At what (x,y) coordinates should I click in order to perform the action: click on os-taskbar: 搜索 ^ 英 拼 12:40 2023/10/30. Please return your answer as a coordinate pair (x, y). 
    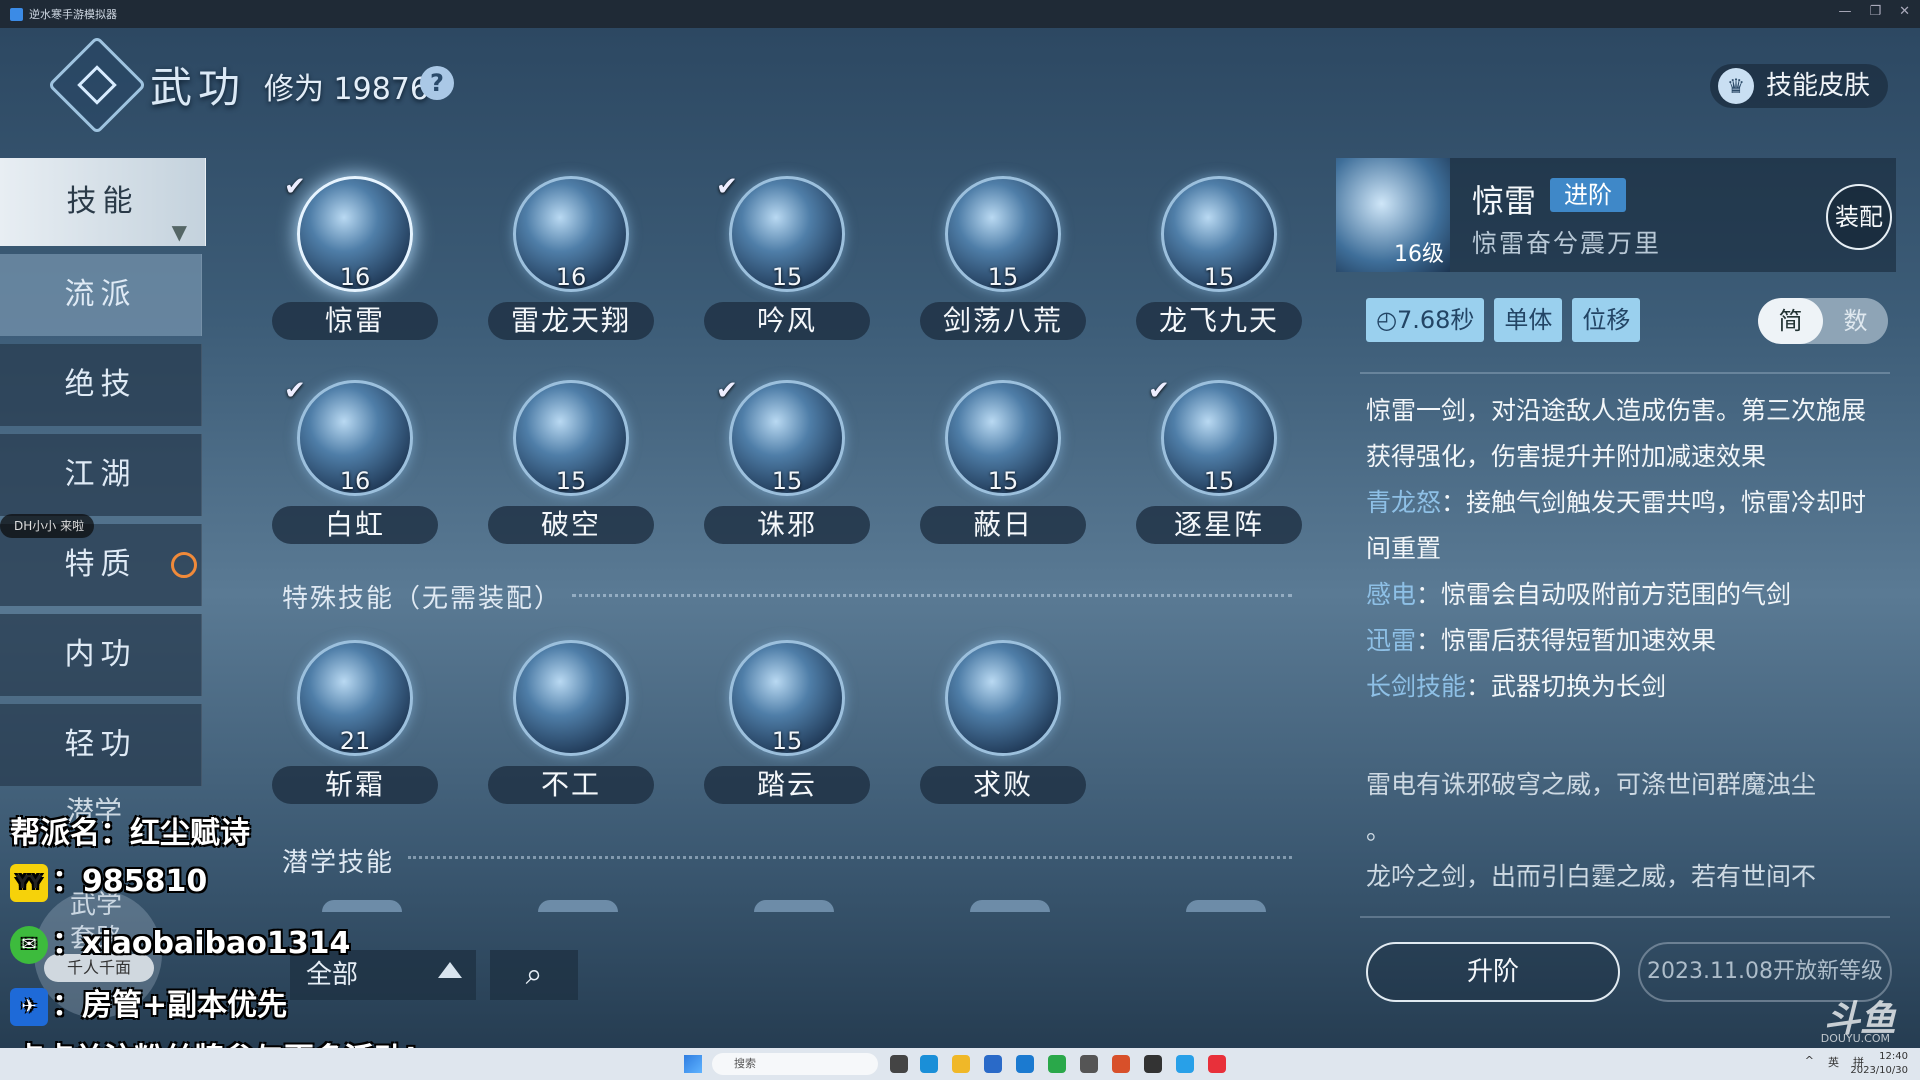
    Looking at the image, I should click on (960, 1064).